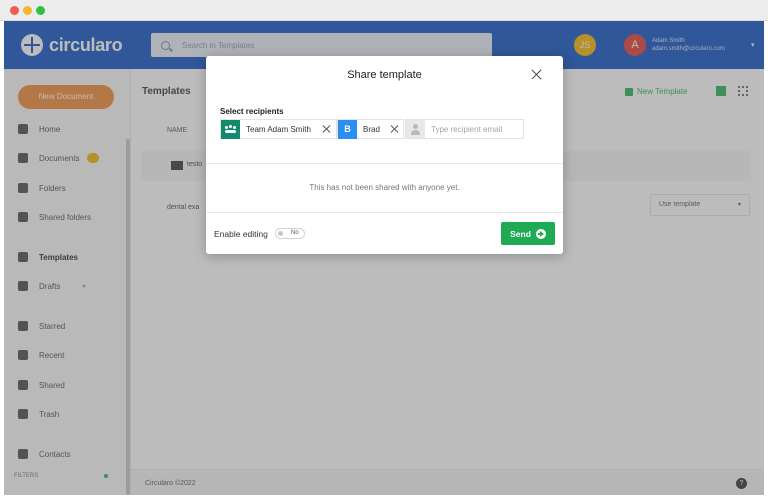  Describe the element at coordinates (40, 10) in the screenshot. I see `maximize-window-button` at that location.